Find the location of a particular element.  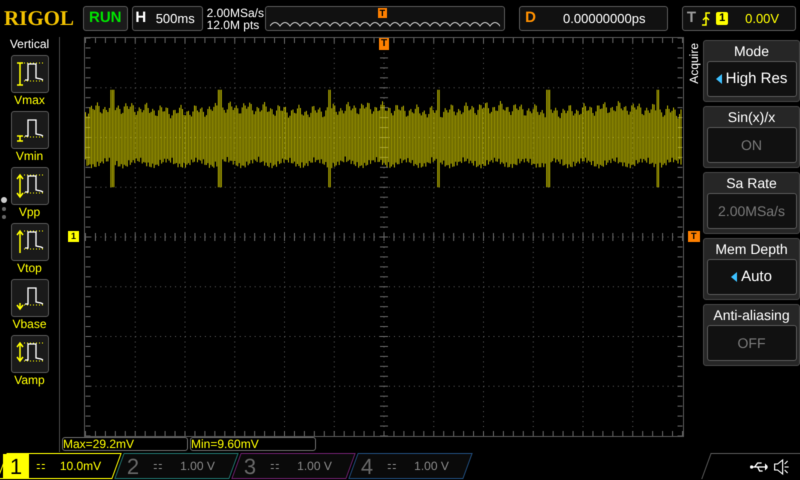

menu-softkey: Mode High Res is located at coordinates (751, 71).